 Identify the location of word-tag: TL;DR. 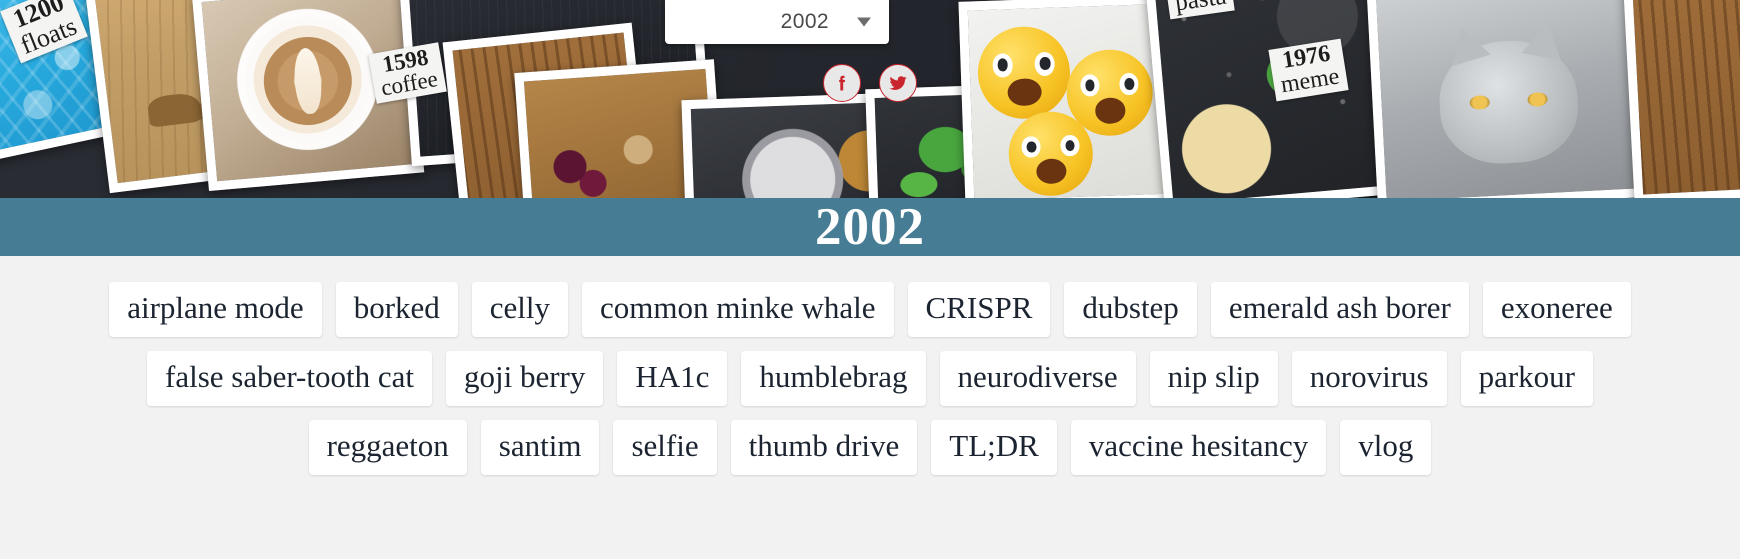
(994, 447).